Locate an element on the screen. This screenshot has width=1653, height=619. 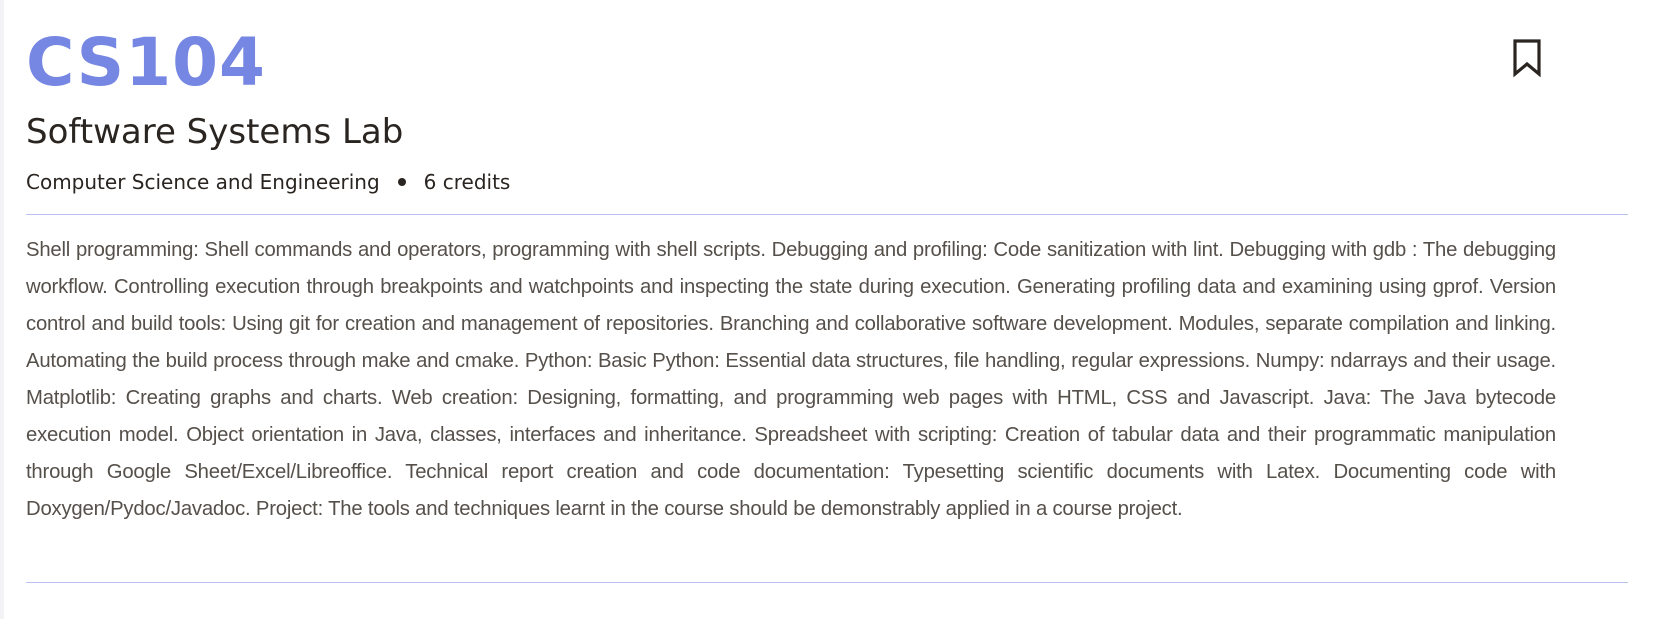
divider is located at coordinates (827, 214).